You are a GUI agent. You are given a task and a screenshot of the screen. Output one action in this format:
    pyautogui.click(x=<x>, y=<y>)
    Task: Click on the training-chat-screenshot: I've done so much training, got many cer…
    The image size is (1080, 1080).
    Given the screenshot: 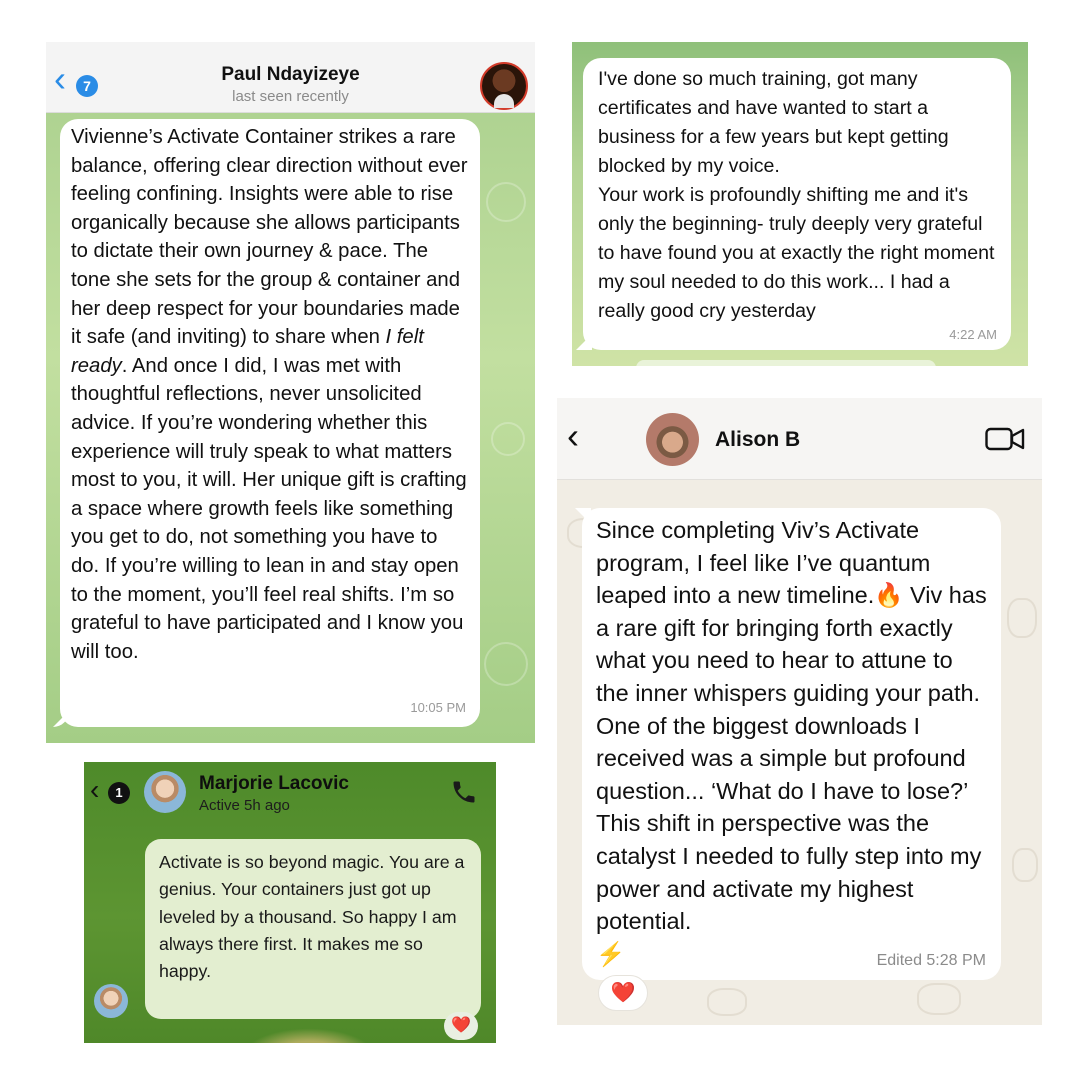 What is the action you would take?
    pyautogui.click(x=800, y=204)
    